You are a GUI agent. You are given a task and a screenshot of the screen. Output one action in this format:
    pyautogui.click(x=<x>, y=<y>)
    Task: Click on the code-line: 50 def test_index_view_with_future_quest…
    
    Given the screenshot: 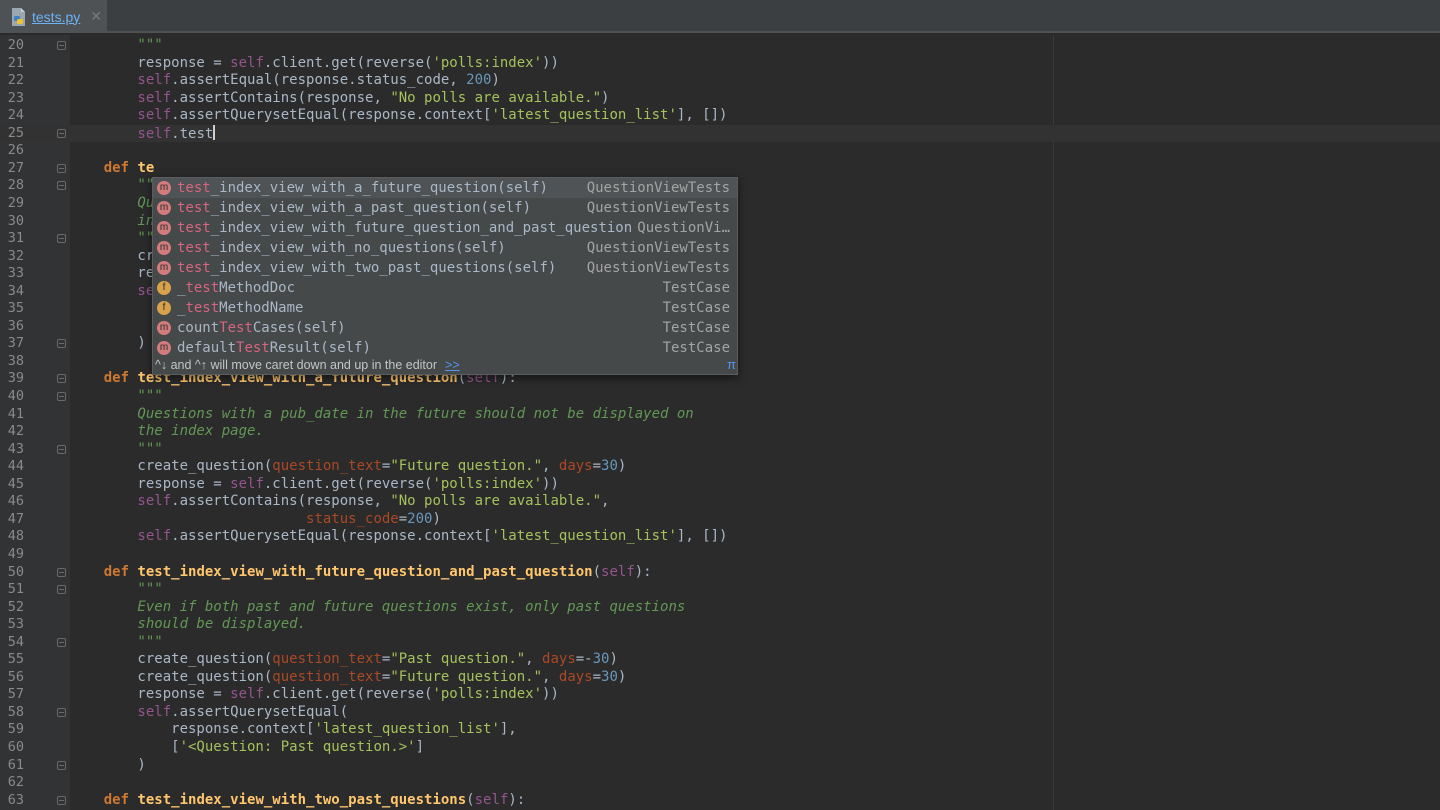 What is the action you would take?
    pyautogui.click(x=720, y=573)
    